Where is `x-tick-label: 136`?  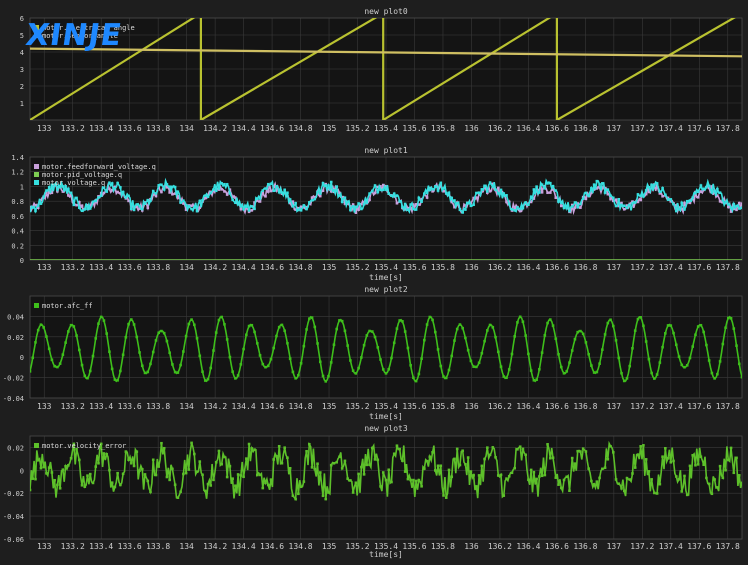
x-tick-label: 136 is located at coordinates (471, 546).